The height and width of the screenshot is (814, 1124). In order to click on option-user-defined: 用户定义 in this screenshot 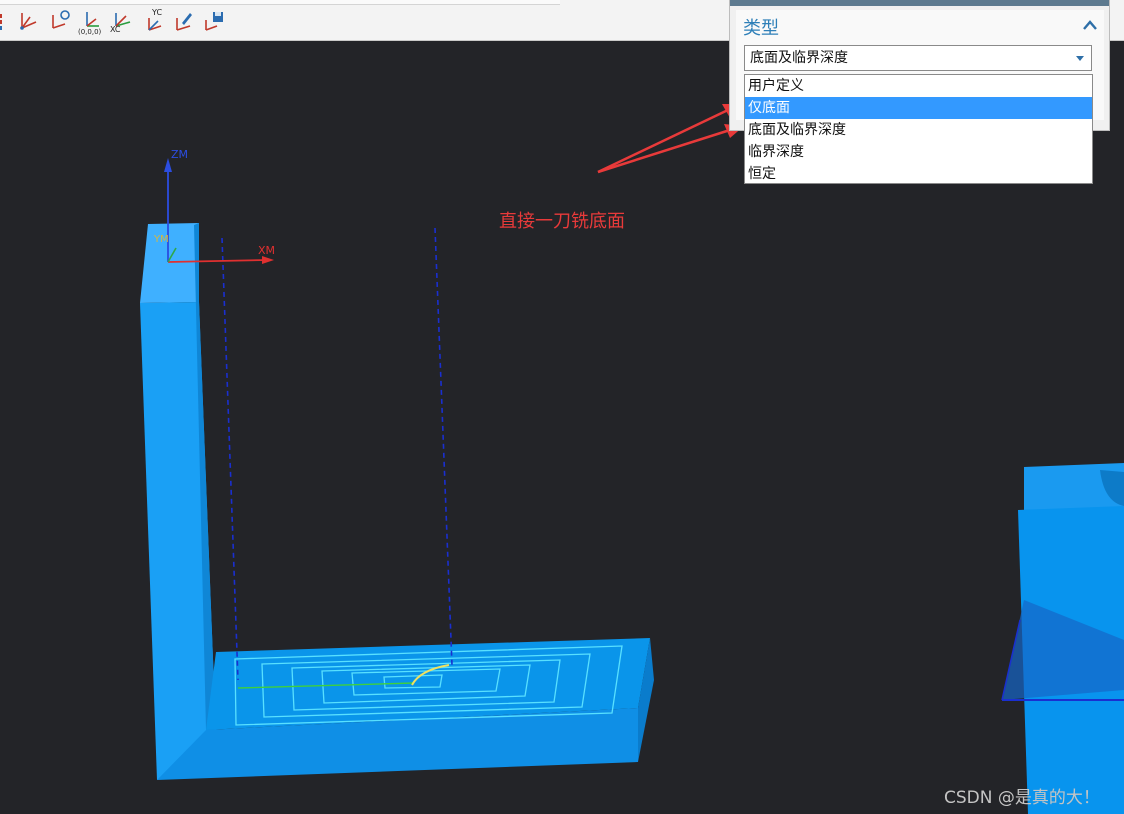, I will do `click(918, 86)`.